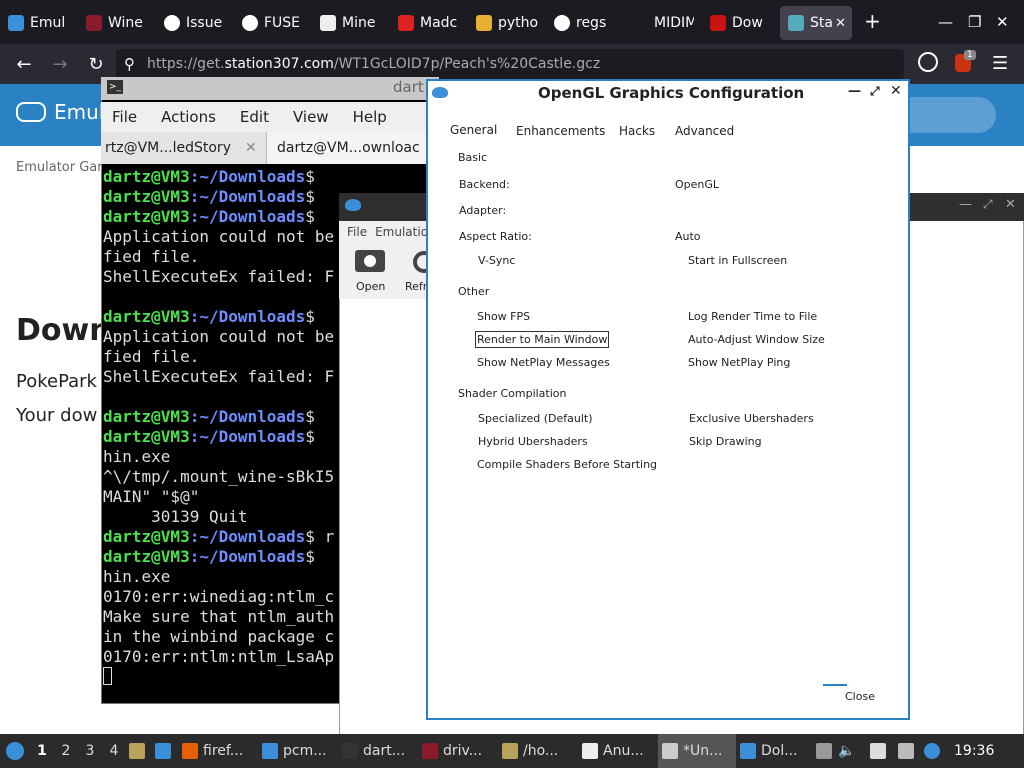  What do you see at coordinates (507, 23) in the screenshot?
I see `browser-tab: pytho` at bounding box center [507, 23].